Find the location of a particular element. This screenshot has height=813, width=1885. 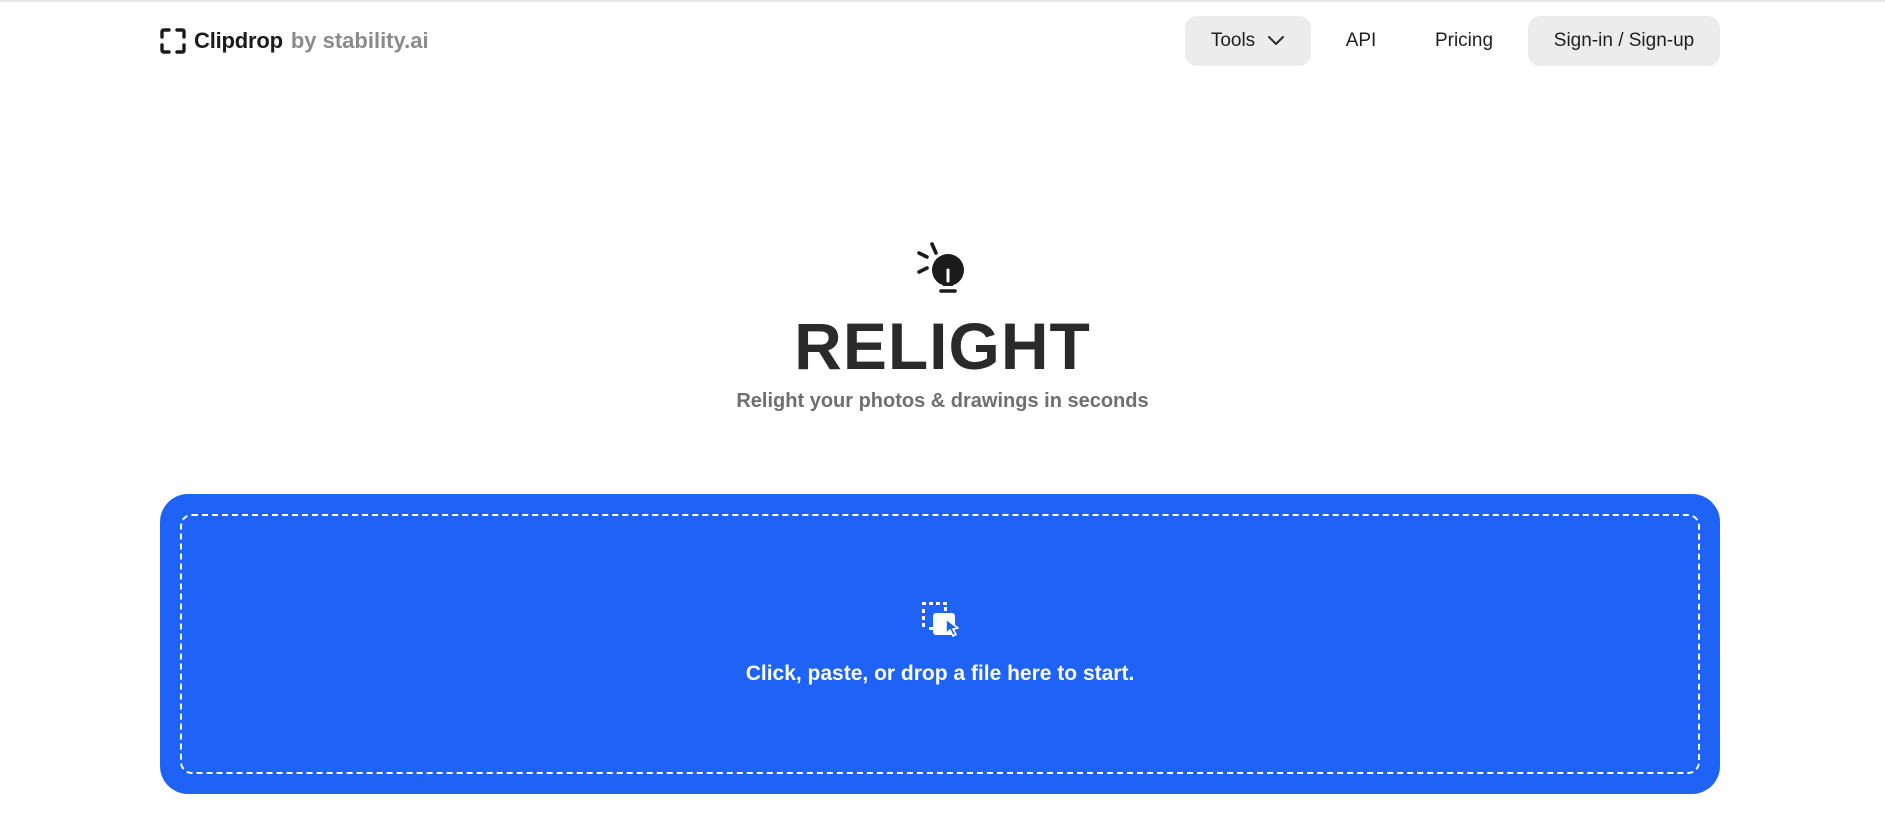

chevron-down-icon is located at coordinates (1276, 40).